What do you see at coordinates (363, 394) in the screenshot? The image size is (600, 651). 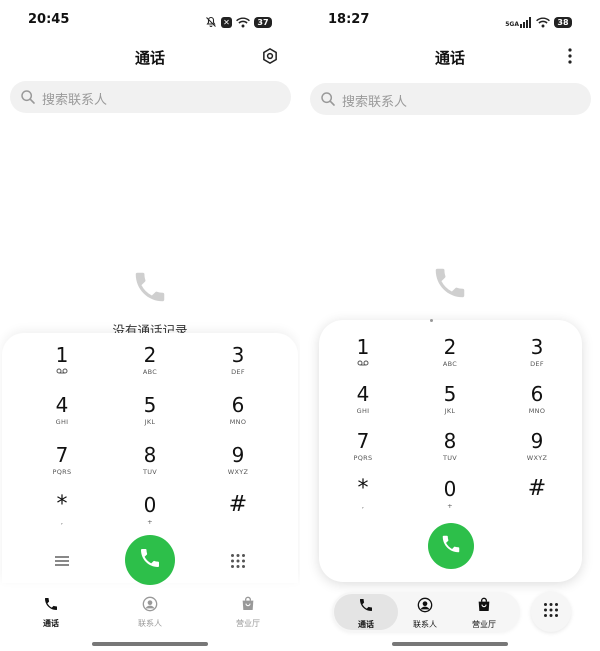 I see `dial-key-digit: 4` at bounding box center [363, 394].